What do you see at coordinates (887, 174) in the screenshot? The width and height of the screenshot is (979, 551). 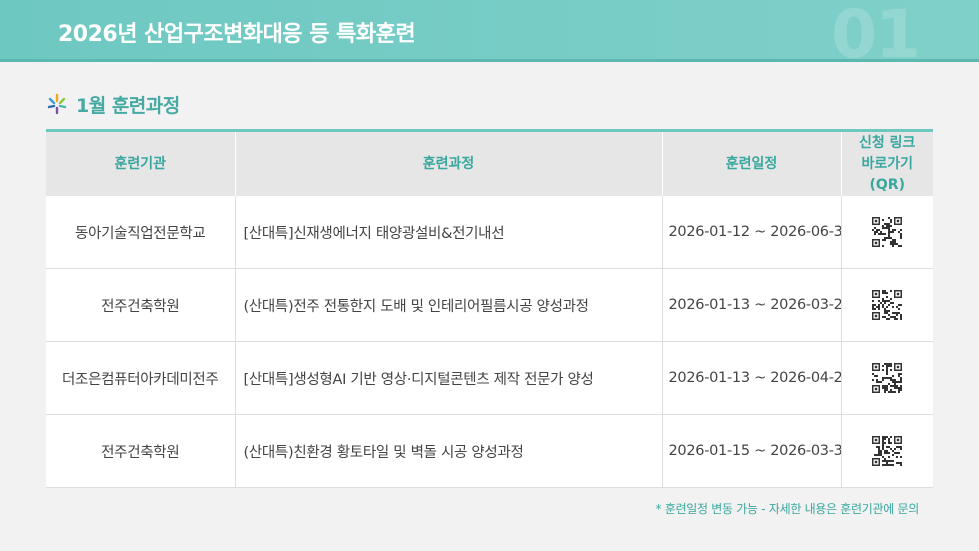 I see `header-qr-line2: 바로가기(QR)` at bounding box center [887, 174].